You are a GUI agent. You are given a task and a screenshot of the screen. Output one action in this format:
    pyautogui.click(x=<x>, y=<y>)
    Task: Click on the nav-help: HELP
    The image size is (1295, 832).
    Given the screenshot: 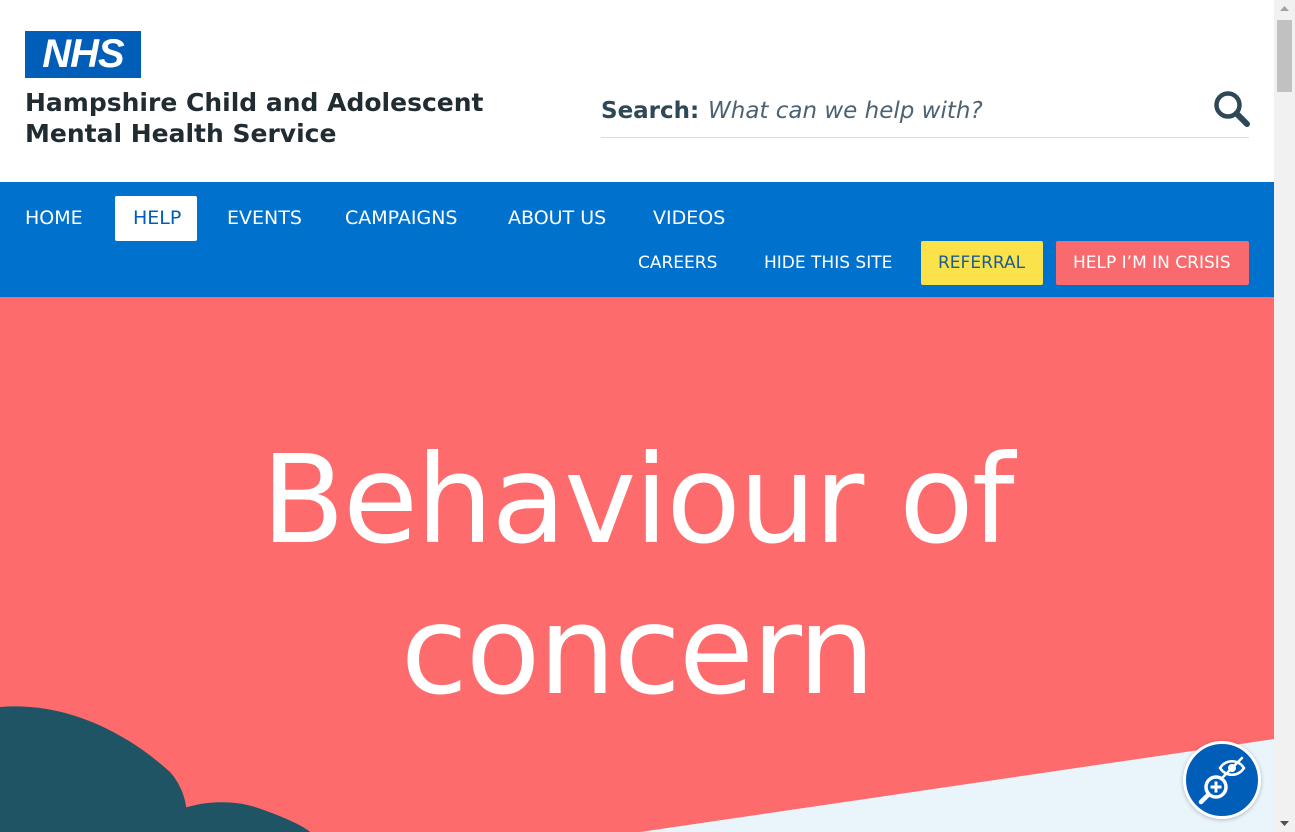 What is the action you would take?
    pyautogui.click(x=156, y=218)
    